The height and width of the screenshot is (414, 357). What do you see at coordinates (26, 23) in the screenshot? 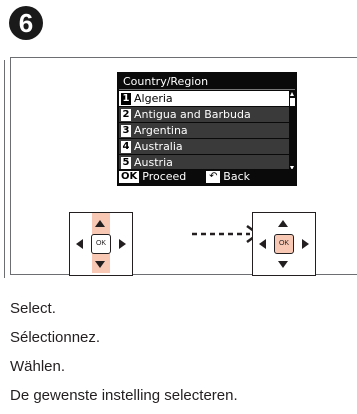
I see `step-number-badge: 6` at bounding box center [26, 23].